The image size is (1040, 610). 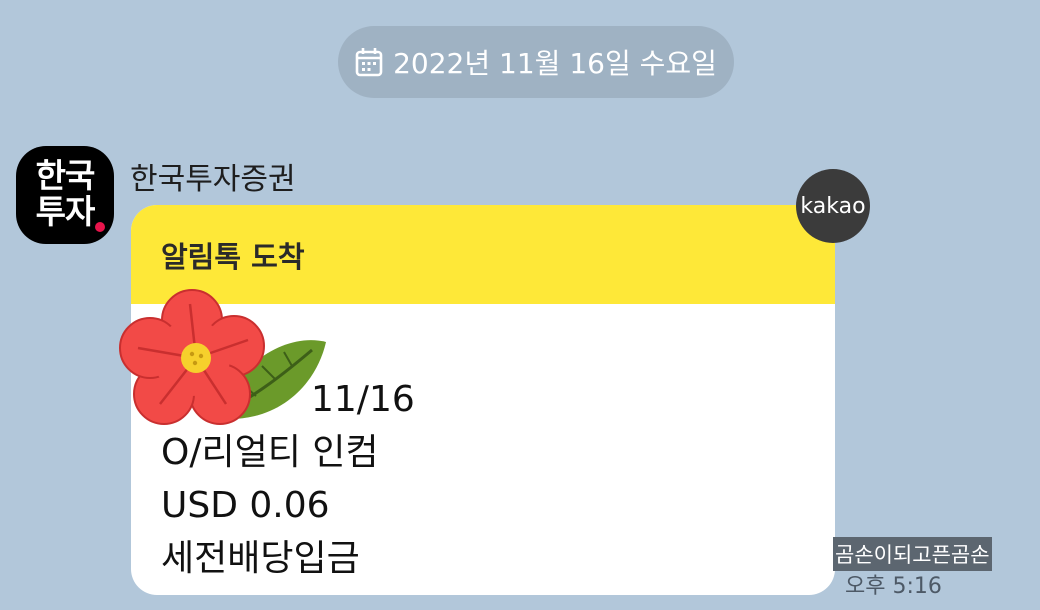 What do you see at coordinates (222, 357) in the screenshot?
I see `flower-sticker-icon` at bounding box center [222, 357].